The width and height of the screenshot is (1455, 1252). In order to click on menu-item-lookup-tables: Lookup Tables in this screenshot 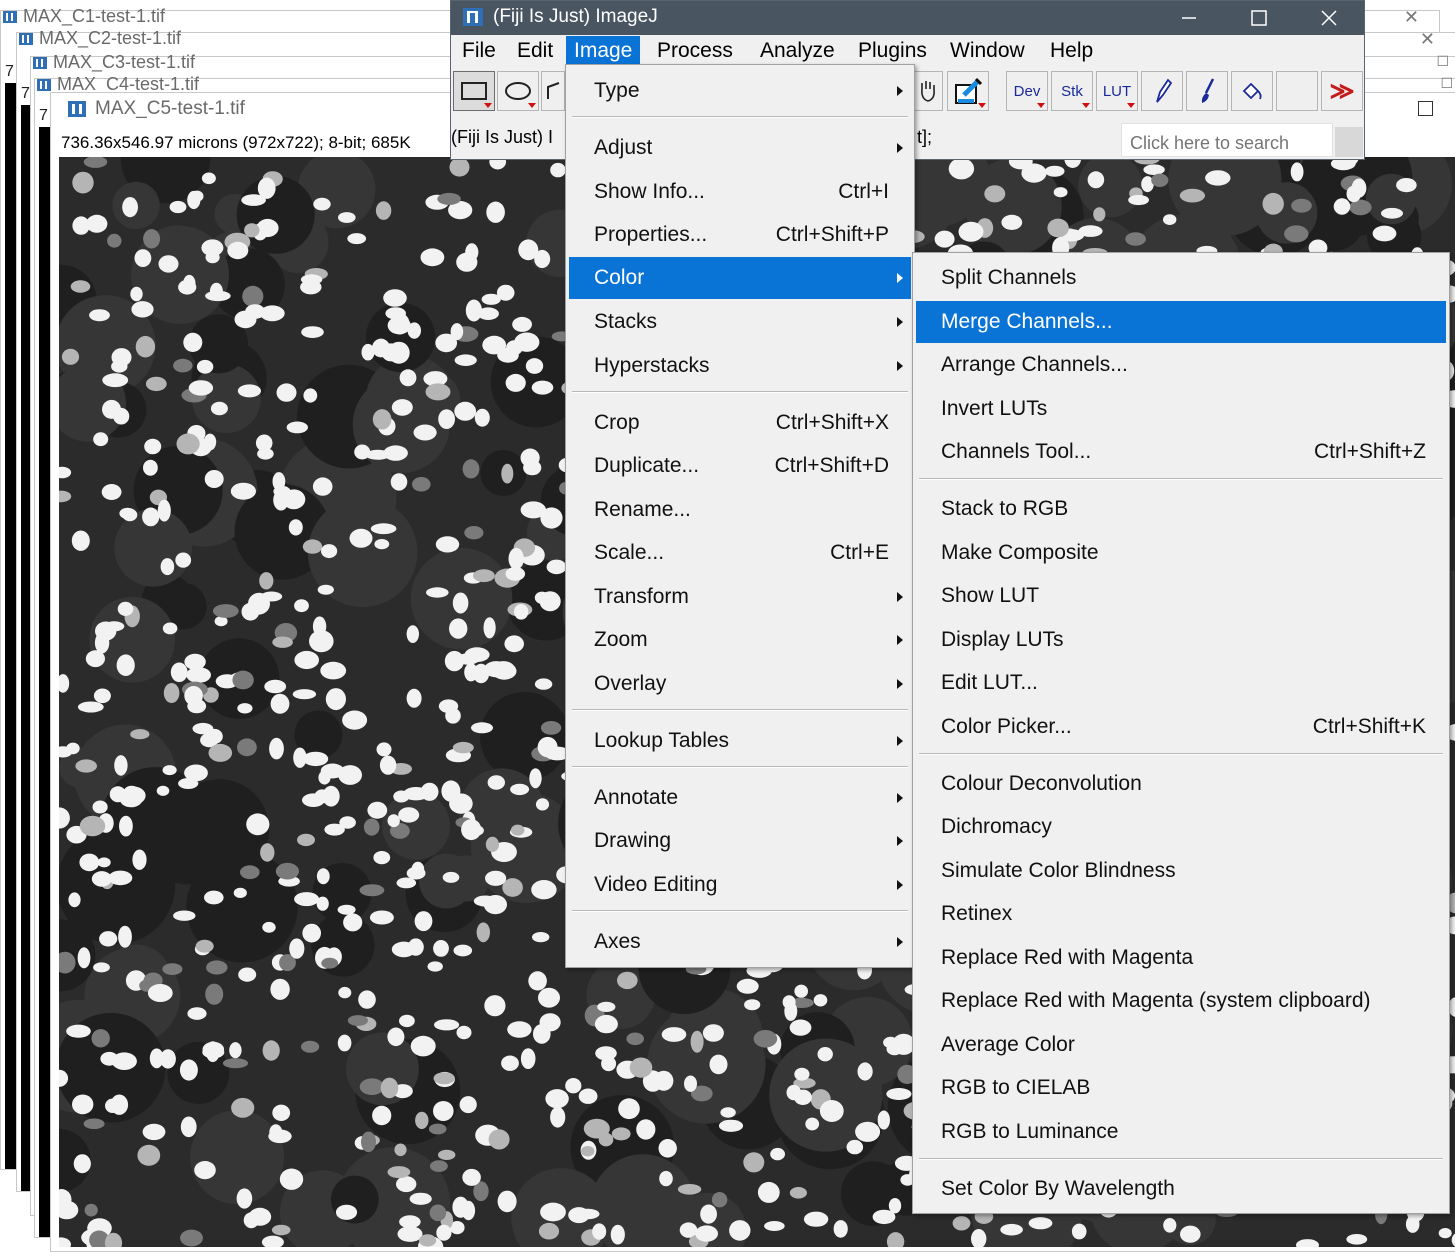, I will do `click(740, 741)`.